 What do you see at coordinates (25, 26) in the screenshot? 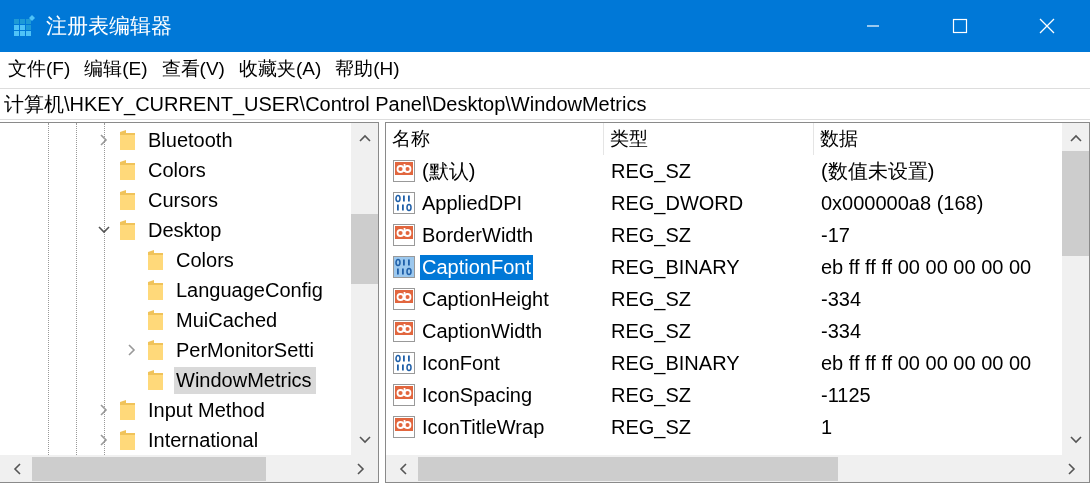
I see `registry-icon` at bounding box center [25, 26].